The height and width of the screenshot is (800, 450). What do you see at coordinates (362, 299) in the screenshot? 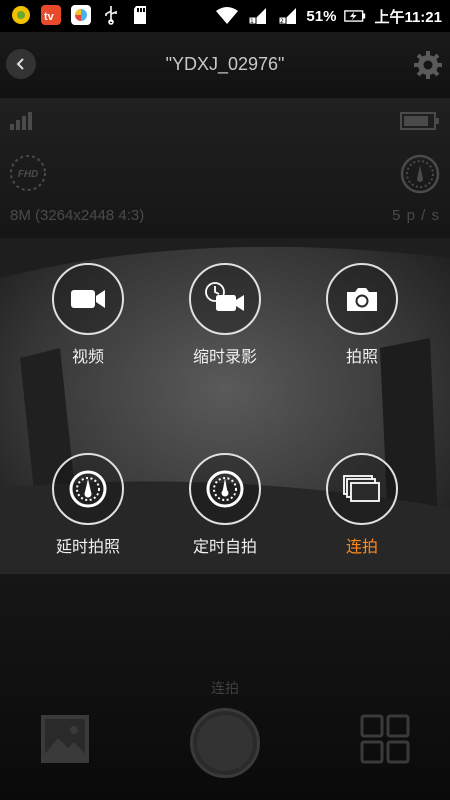
I see `camera-icon` at bounding box center [362, 299].